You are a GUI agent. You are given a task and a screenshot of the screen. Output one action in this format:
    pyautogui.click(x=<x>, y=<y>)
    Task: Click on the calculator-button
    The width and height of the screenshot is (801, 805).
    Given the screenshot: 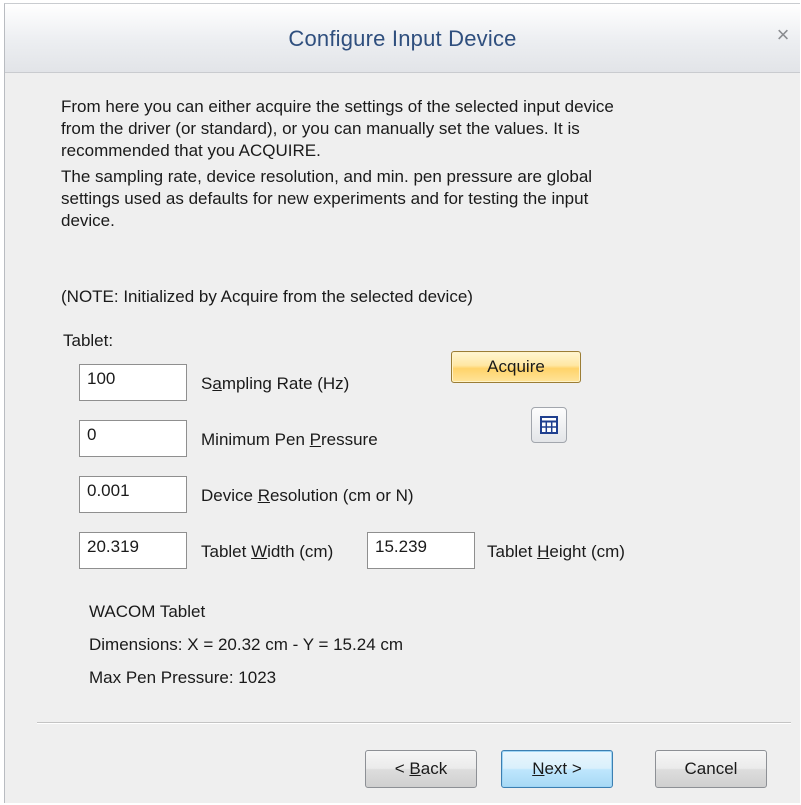 What is the action you would take?
    pyautogui.click(x=549, y=425)
    